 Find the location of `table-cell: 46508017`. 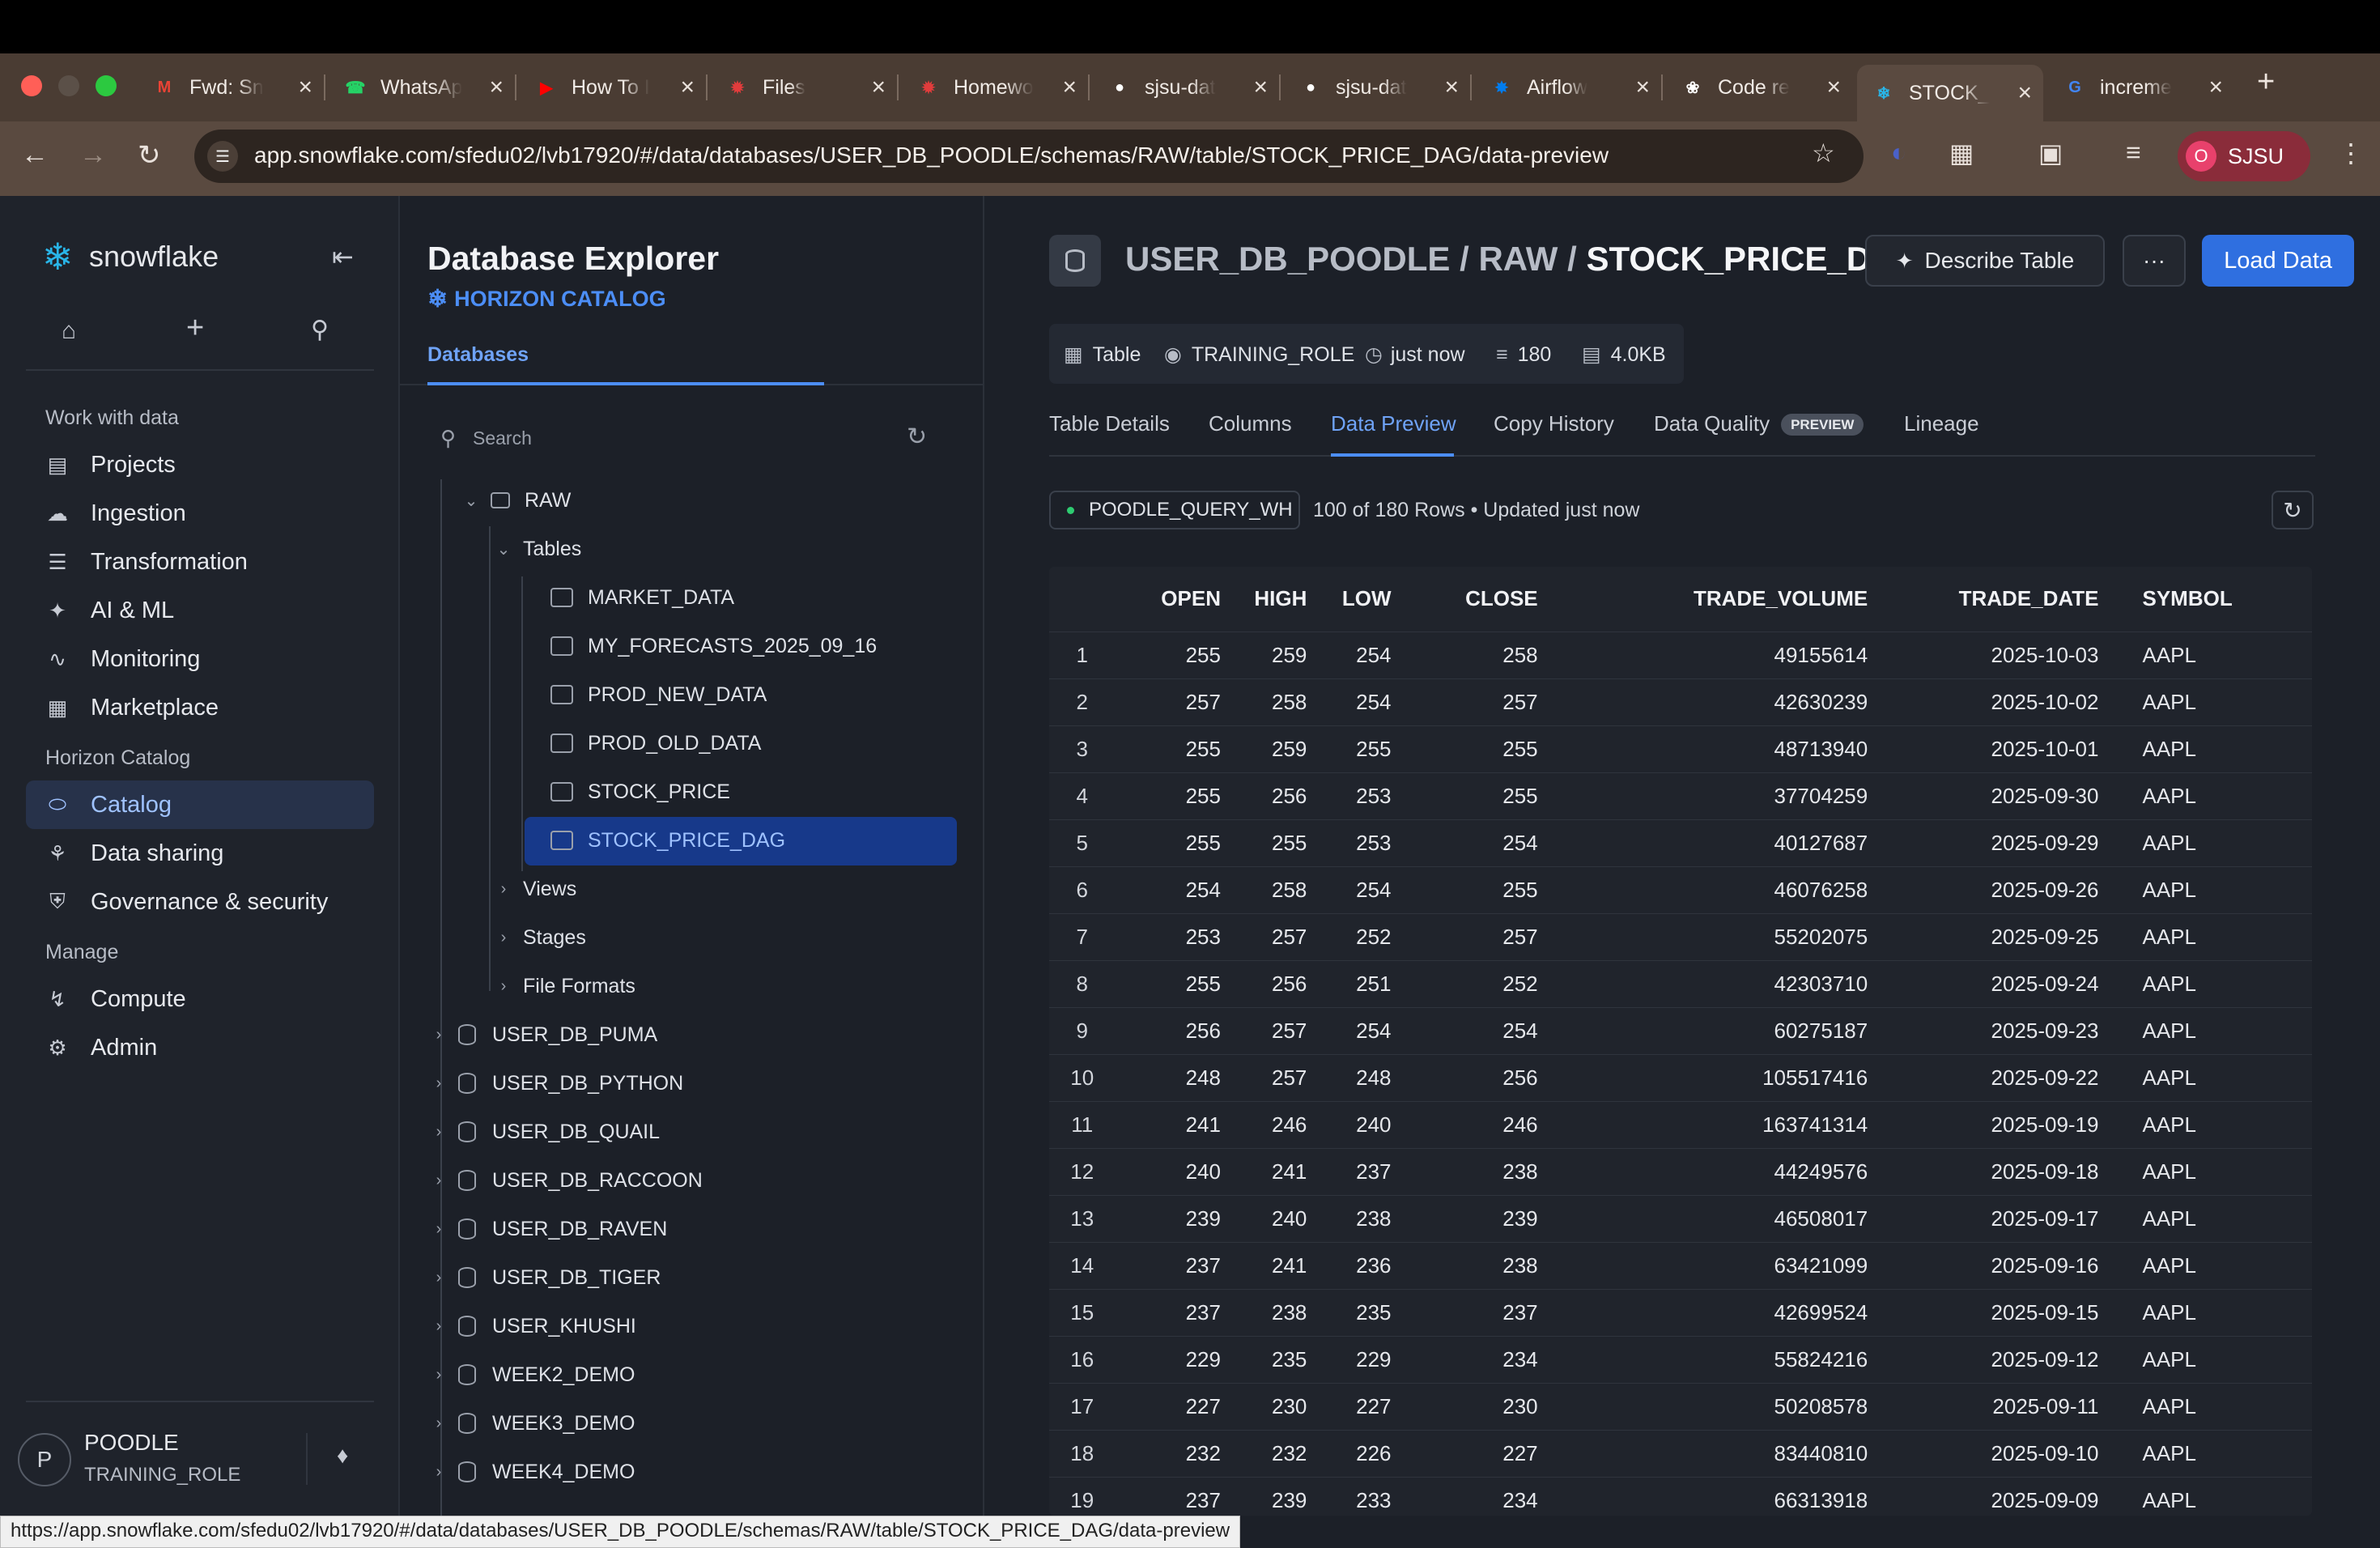

table-cell: 46508017 is located at coordinates (1725, 1218).